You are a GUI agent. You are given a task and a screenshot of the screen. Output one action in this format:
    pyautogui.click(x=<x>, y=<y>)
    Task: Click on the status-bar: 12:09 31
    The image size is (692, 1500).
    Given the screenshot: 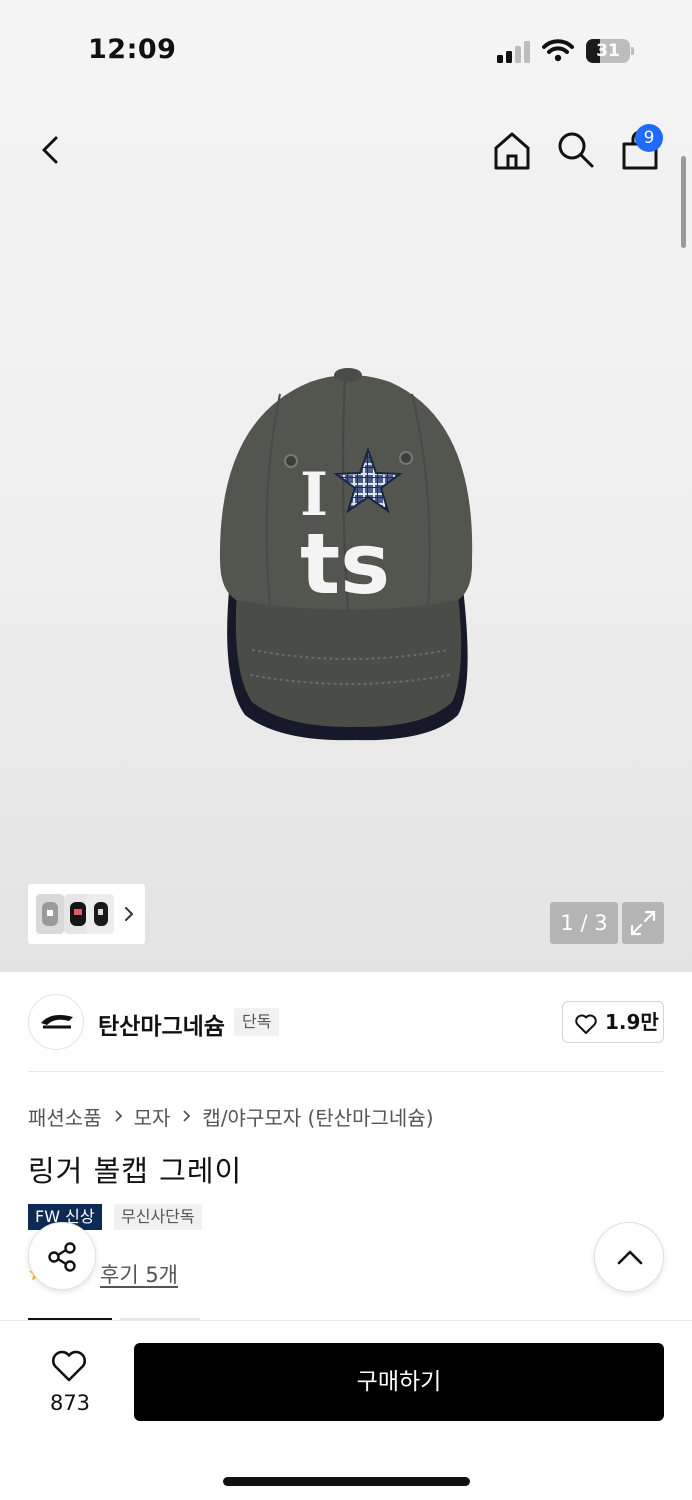 What is the action you would take?
    pyautogui.click(x=346, y=50)
    